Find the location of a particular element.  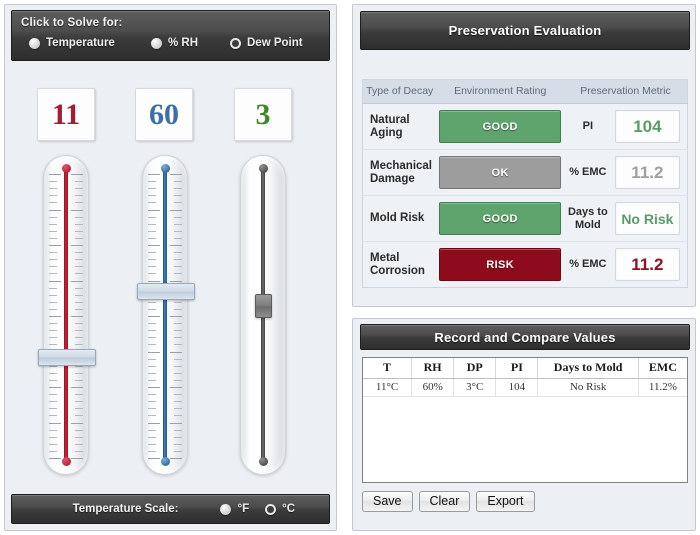

dewpoint-slider-thumb is located at coordinates (263, 306).